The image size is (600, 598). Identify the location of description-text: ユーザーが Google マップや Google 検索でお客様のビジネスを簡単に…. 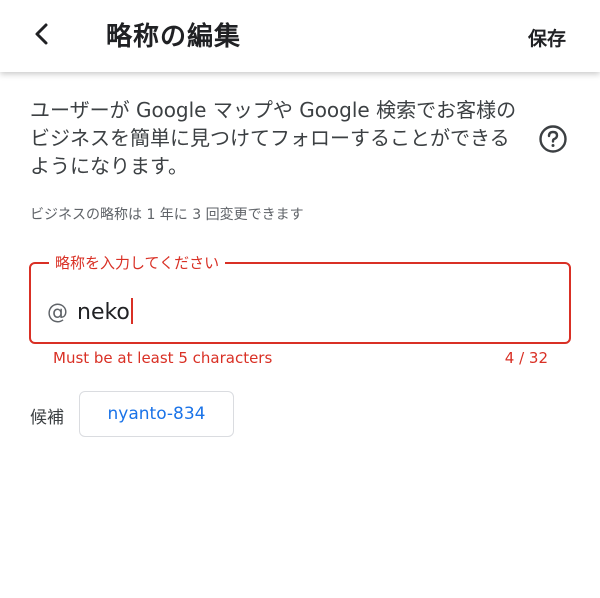
(273, 138).